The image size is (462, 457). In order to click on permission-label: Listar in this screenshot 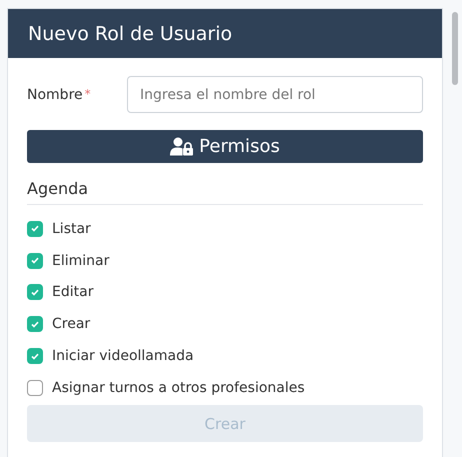, I will do `click(71, 228)`.